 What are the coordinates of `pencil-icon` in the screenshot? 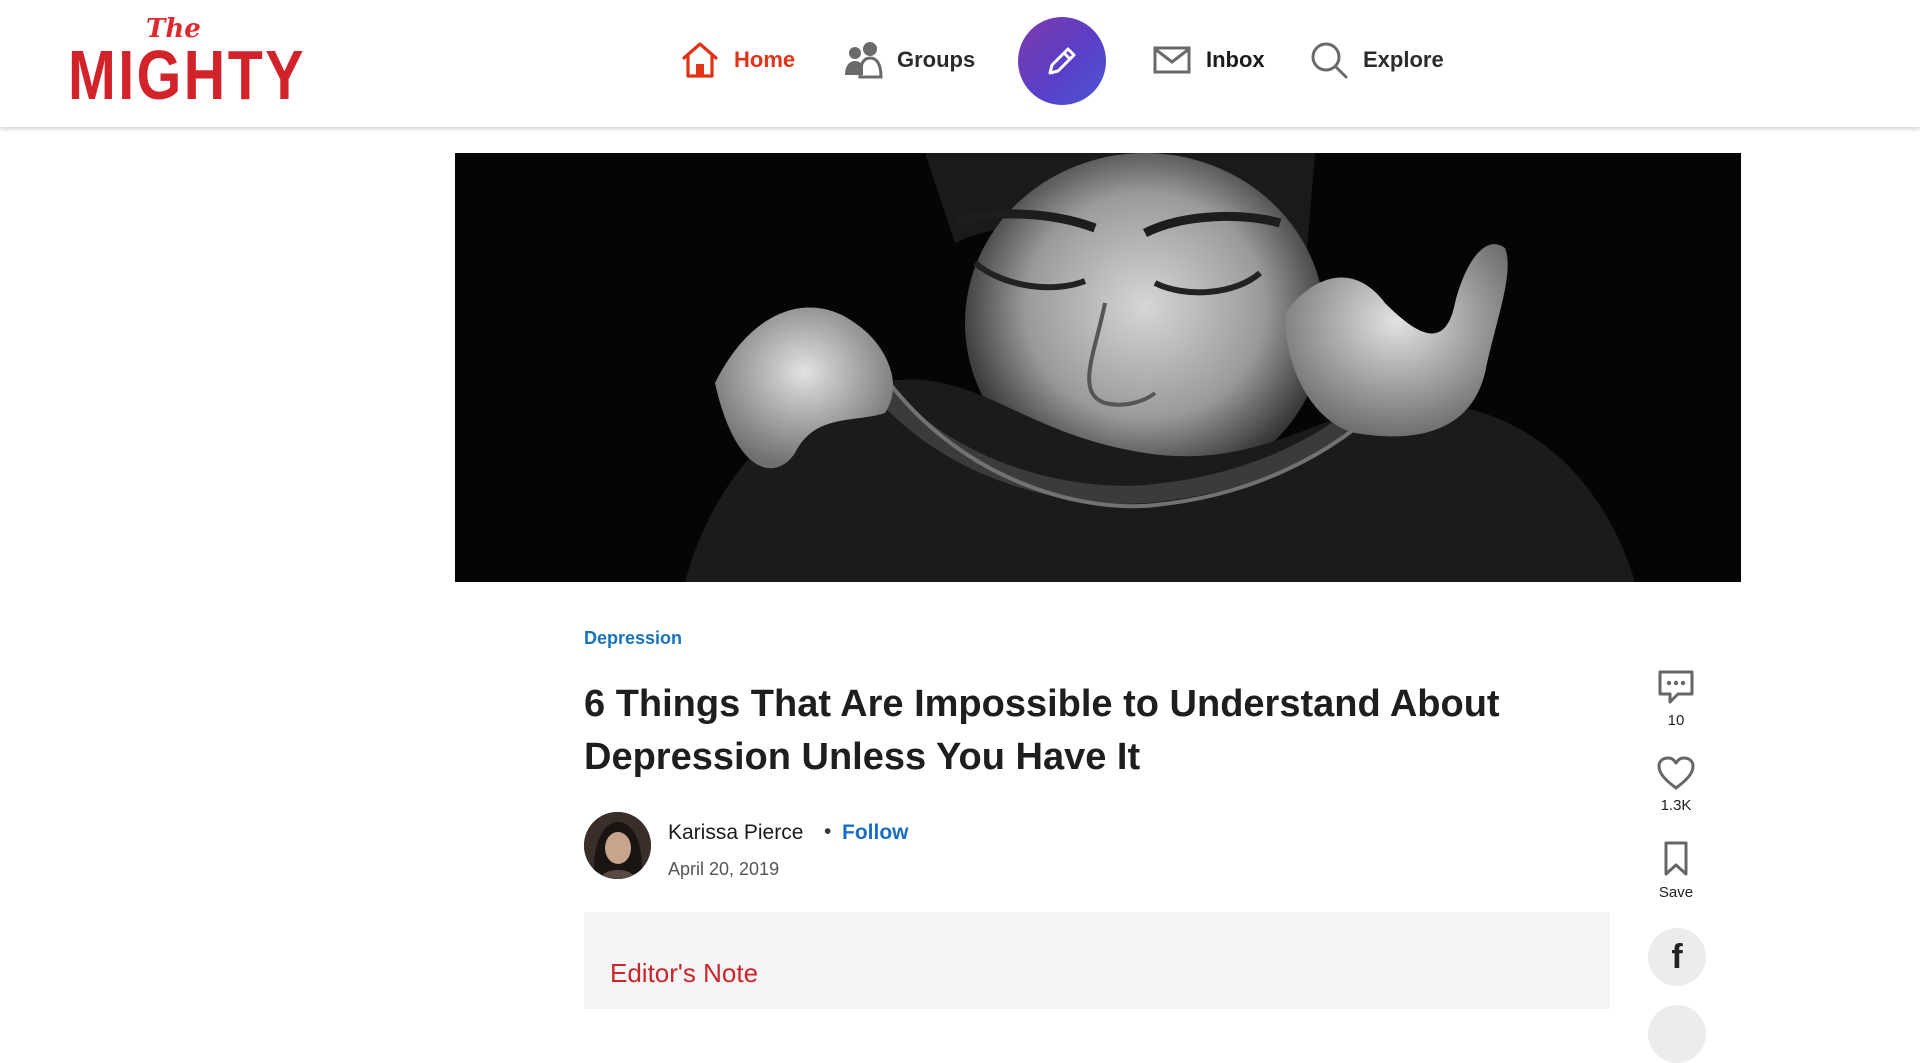 It's located at (1062, 61).